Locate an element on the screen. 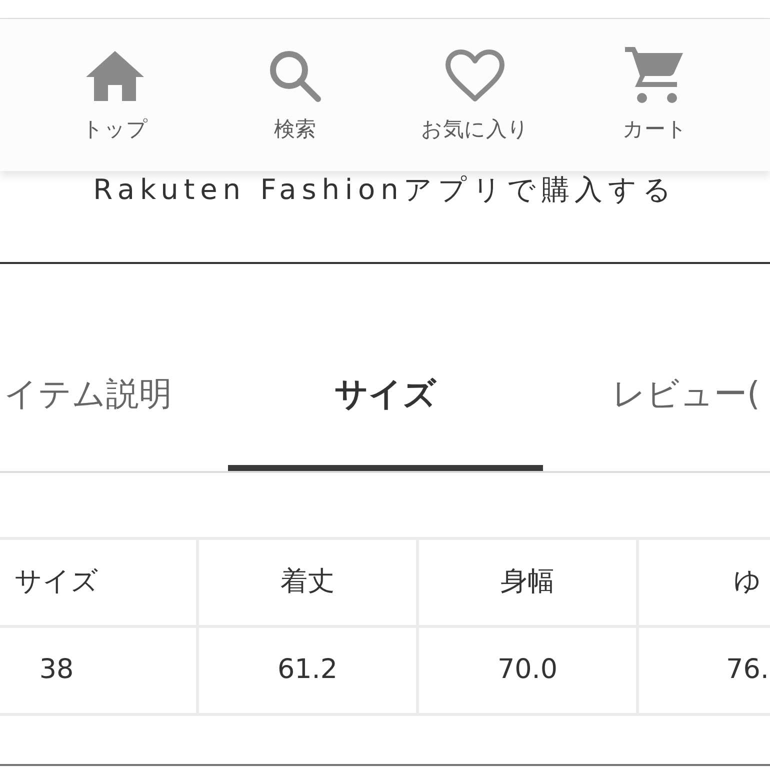  table-cell: 61.2 is located at coordinates (308, 670).